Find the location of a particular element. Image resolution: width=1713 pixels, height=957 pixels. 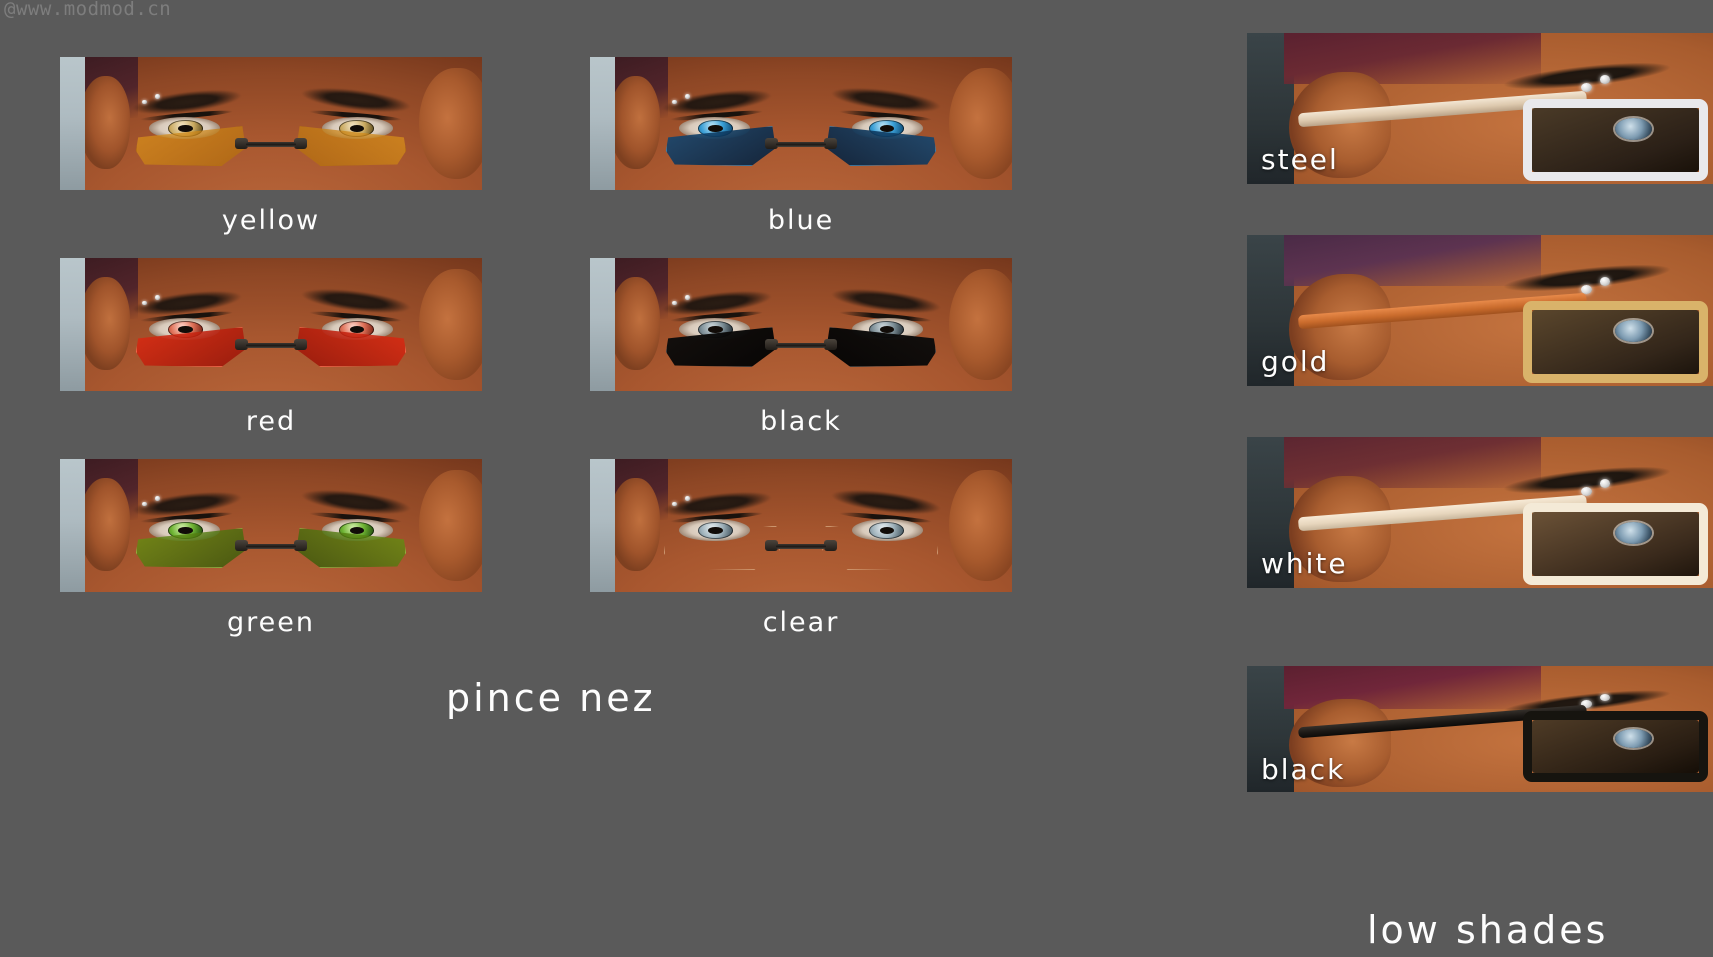

preview-image-black-shades: black is located at coordinates (1480, 729).